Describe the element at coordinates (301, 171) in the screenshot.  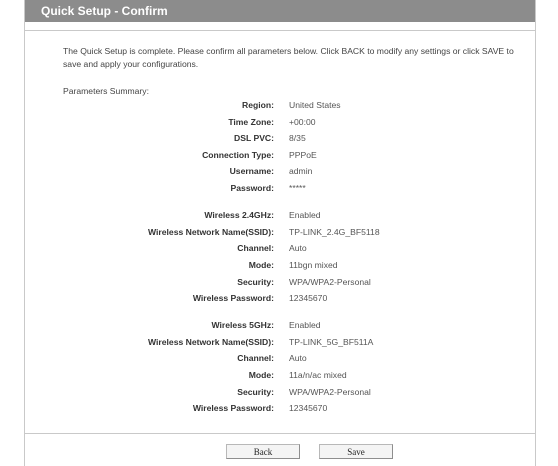
I see `param-value: admin` at that location.